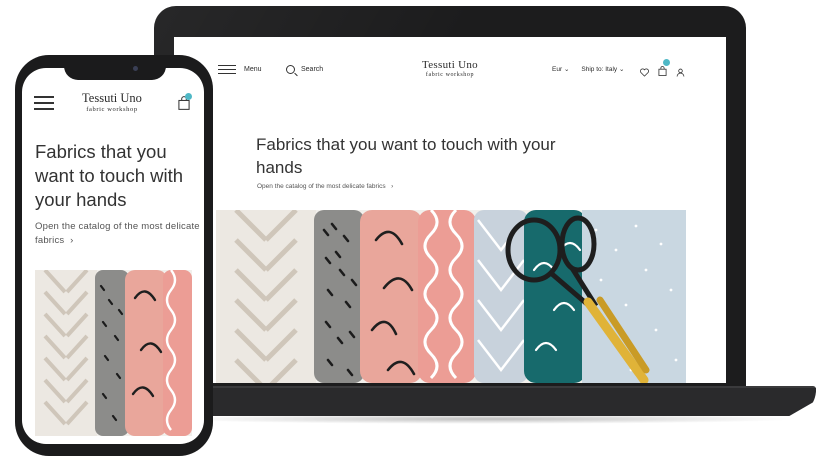  I want to click on fabric-diamonds, so click(501, 296).